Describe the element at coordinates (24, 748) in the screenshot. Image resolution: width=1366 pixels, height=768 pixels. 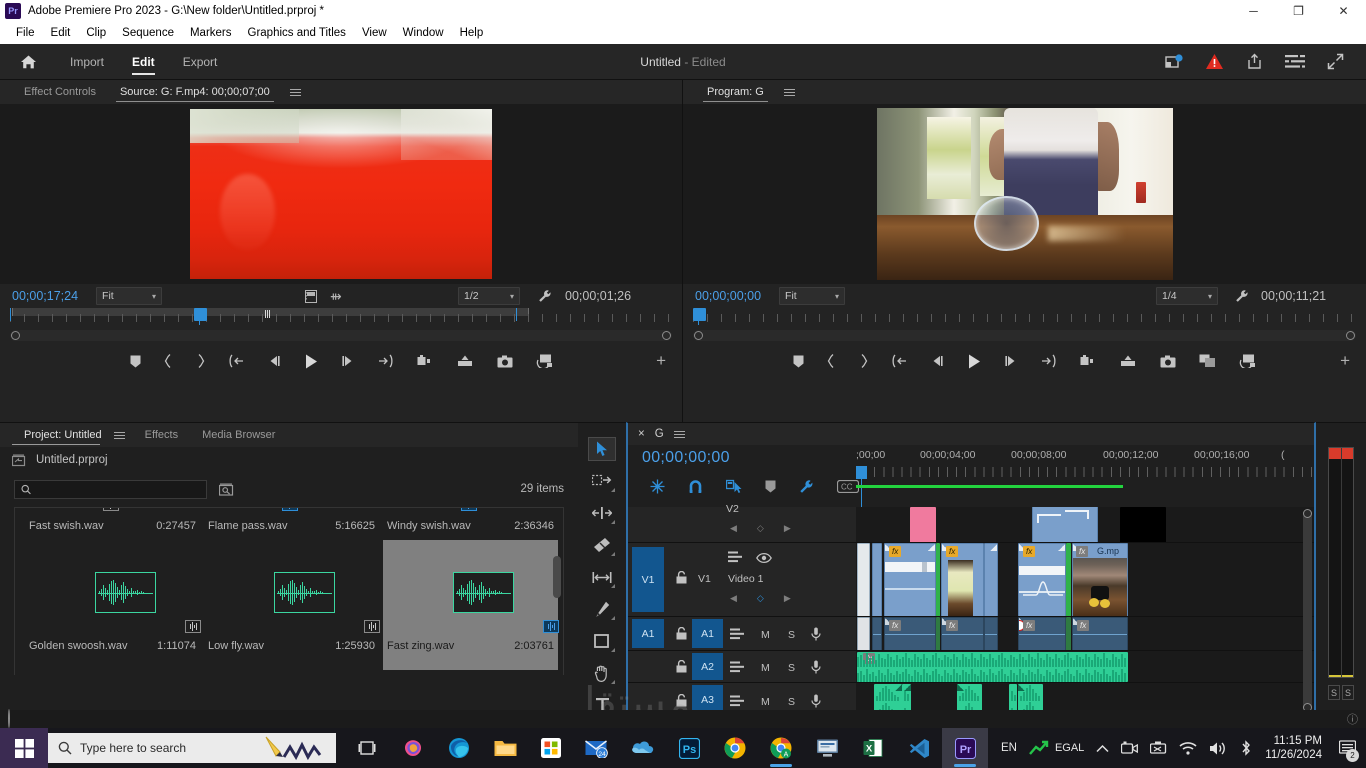
I see `windows-start-icon` at that location.